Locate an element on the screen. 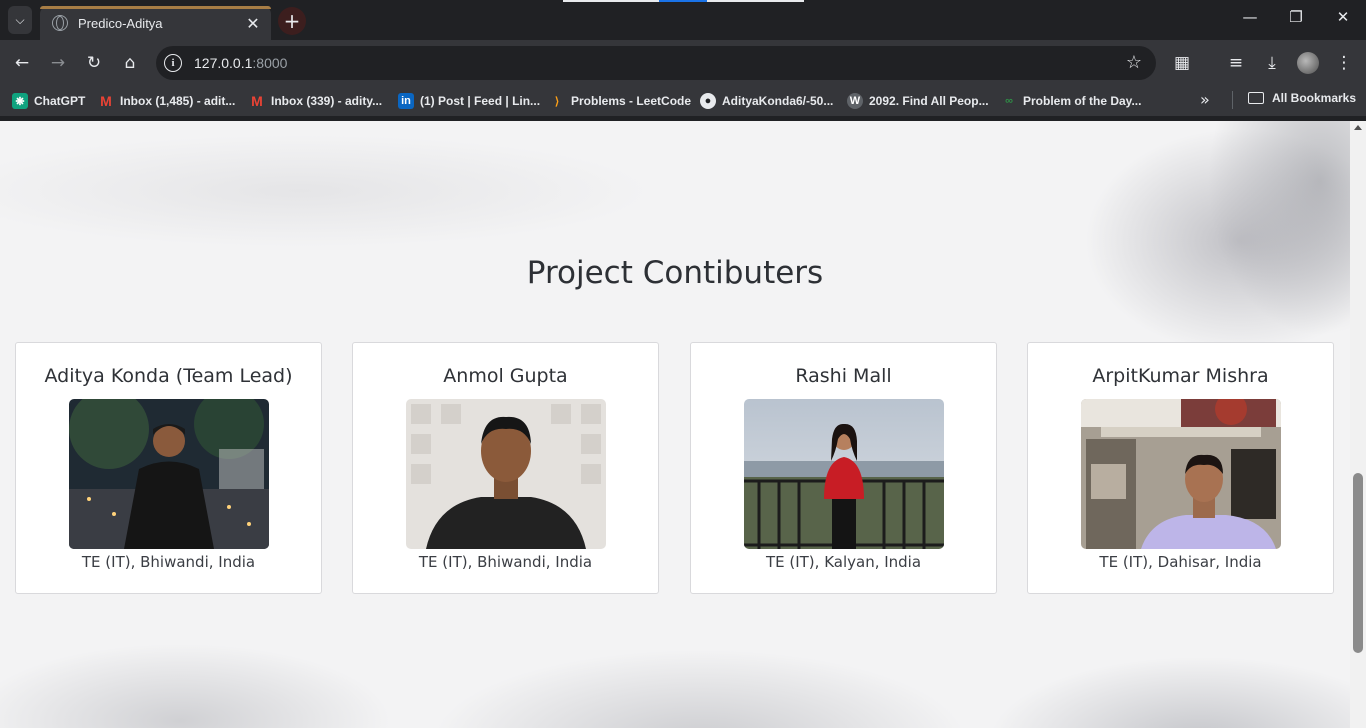 This screenshot has width=1366, height=728. leetcode-icon: ⟩ is located at coordinates (557, 101).